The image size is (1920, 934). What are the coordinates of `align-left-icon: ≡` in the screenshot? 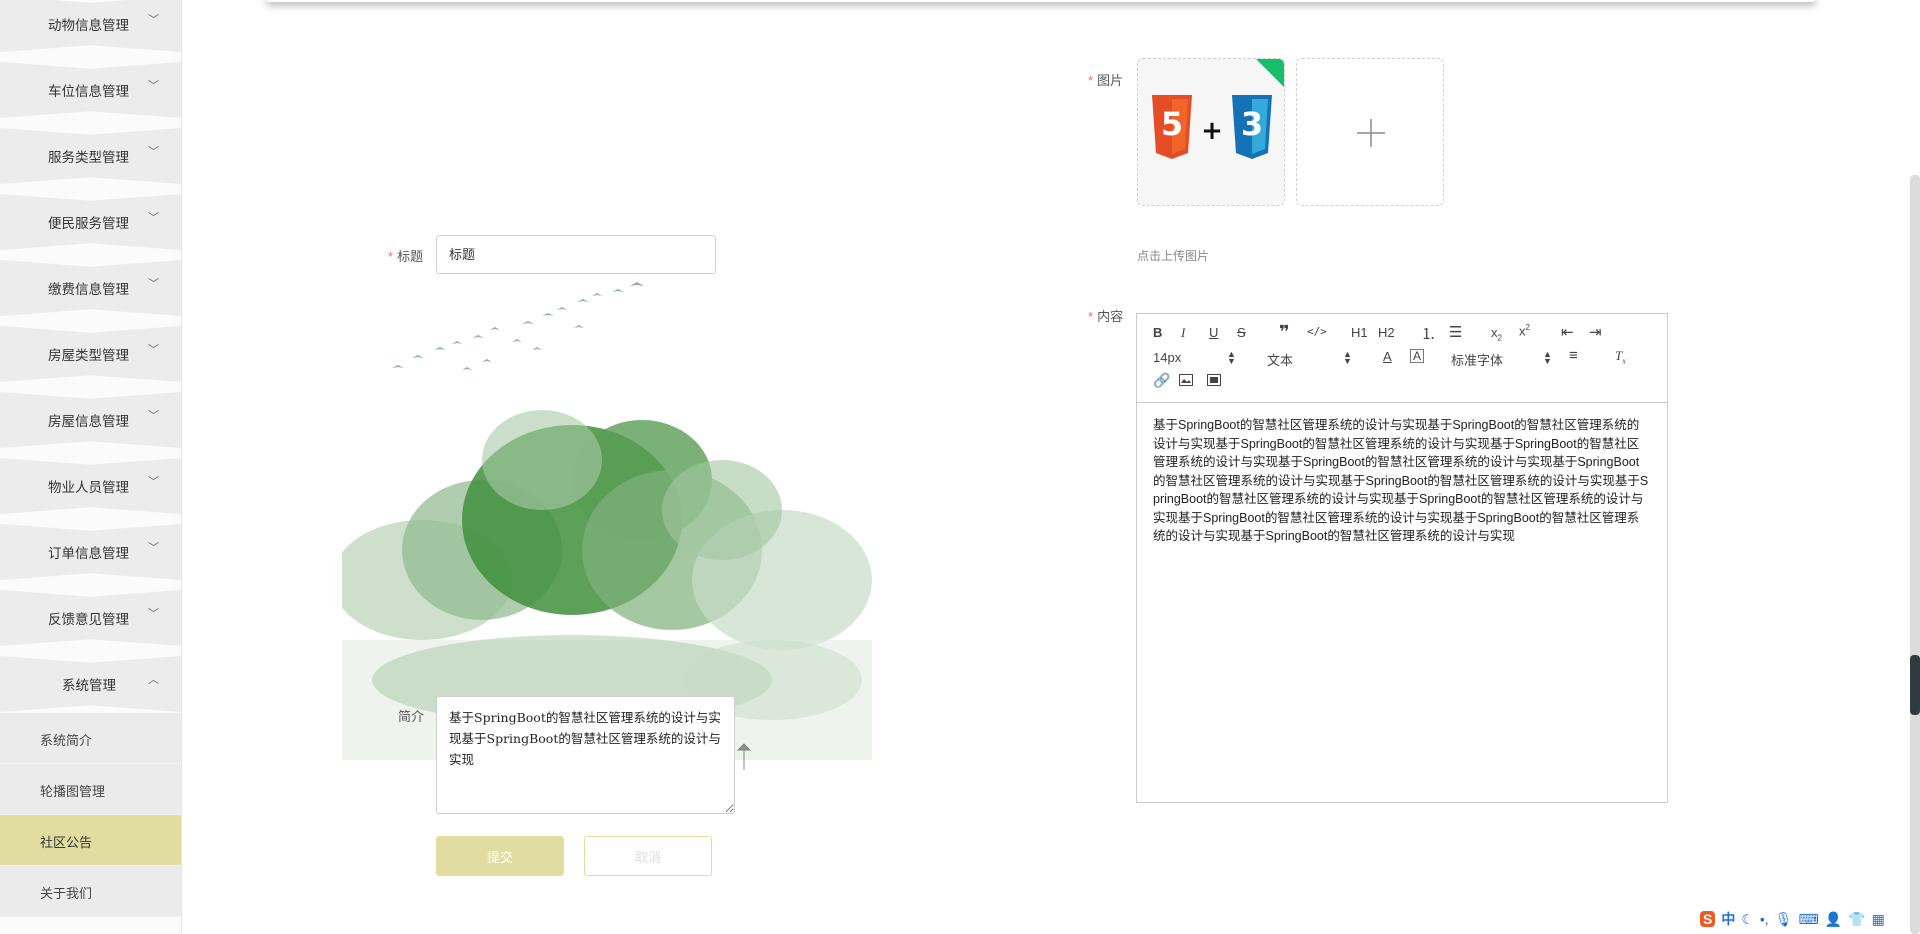 It's located at (1573, 355).